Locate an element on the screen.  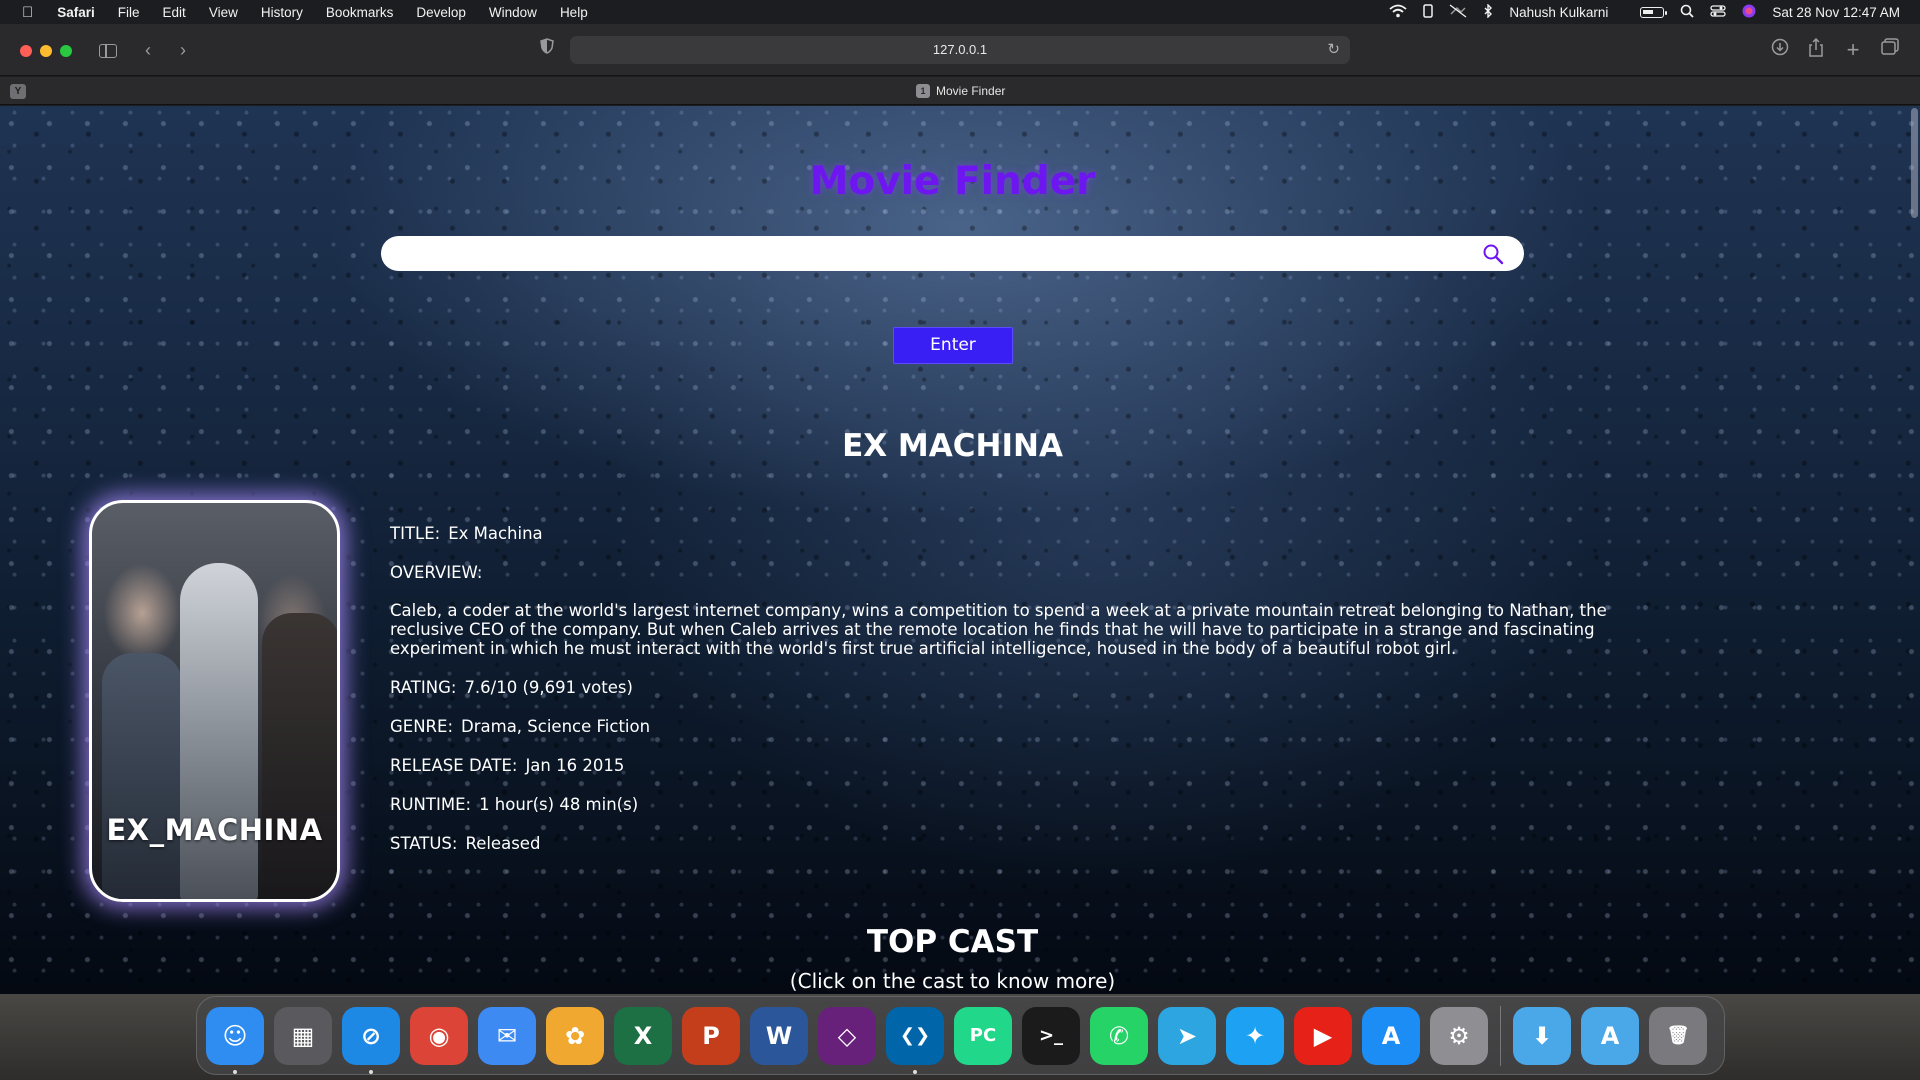
enter-button: Enter is located at coordinates (953, 345).